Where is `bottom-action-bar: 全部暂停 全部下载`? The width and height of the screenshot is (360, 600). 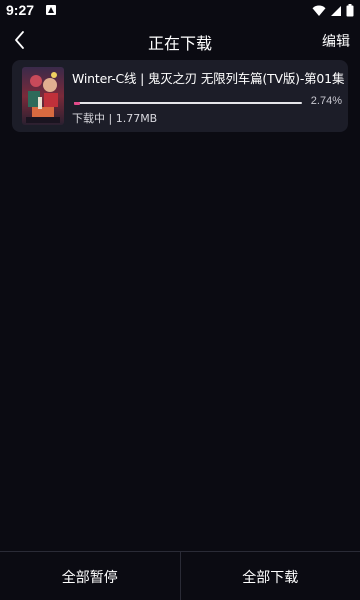 bottom-action-bar: 全部暂停 全部下载 is located at coordinates (180, 575).